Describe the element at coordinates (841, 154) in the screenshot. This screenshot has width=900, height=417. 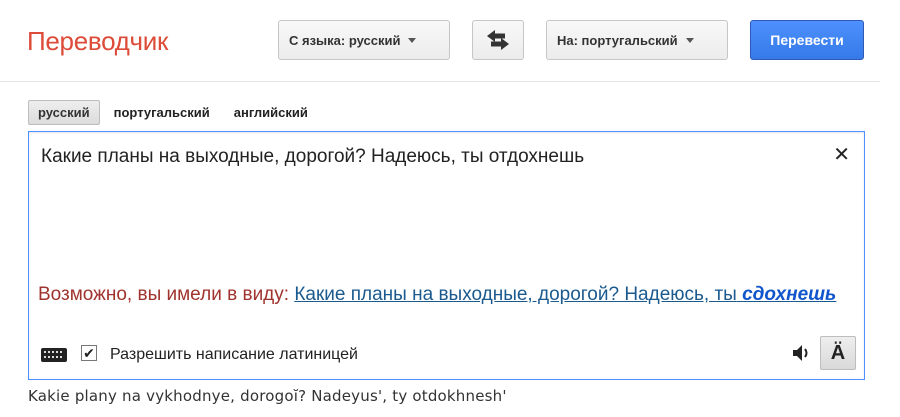
I see `close-icon: ✕` at that location.